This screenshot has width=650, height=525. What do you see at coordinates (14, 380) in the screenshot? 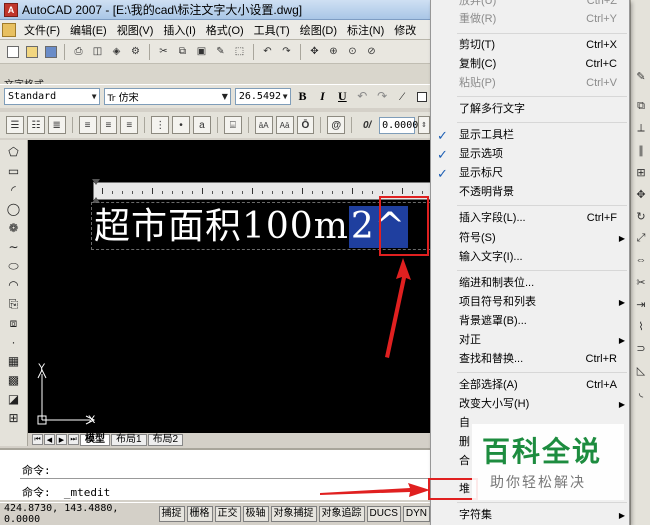
I see `gradient-icon: ▩` at bounding box center [14, 380].